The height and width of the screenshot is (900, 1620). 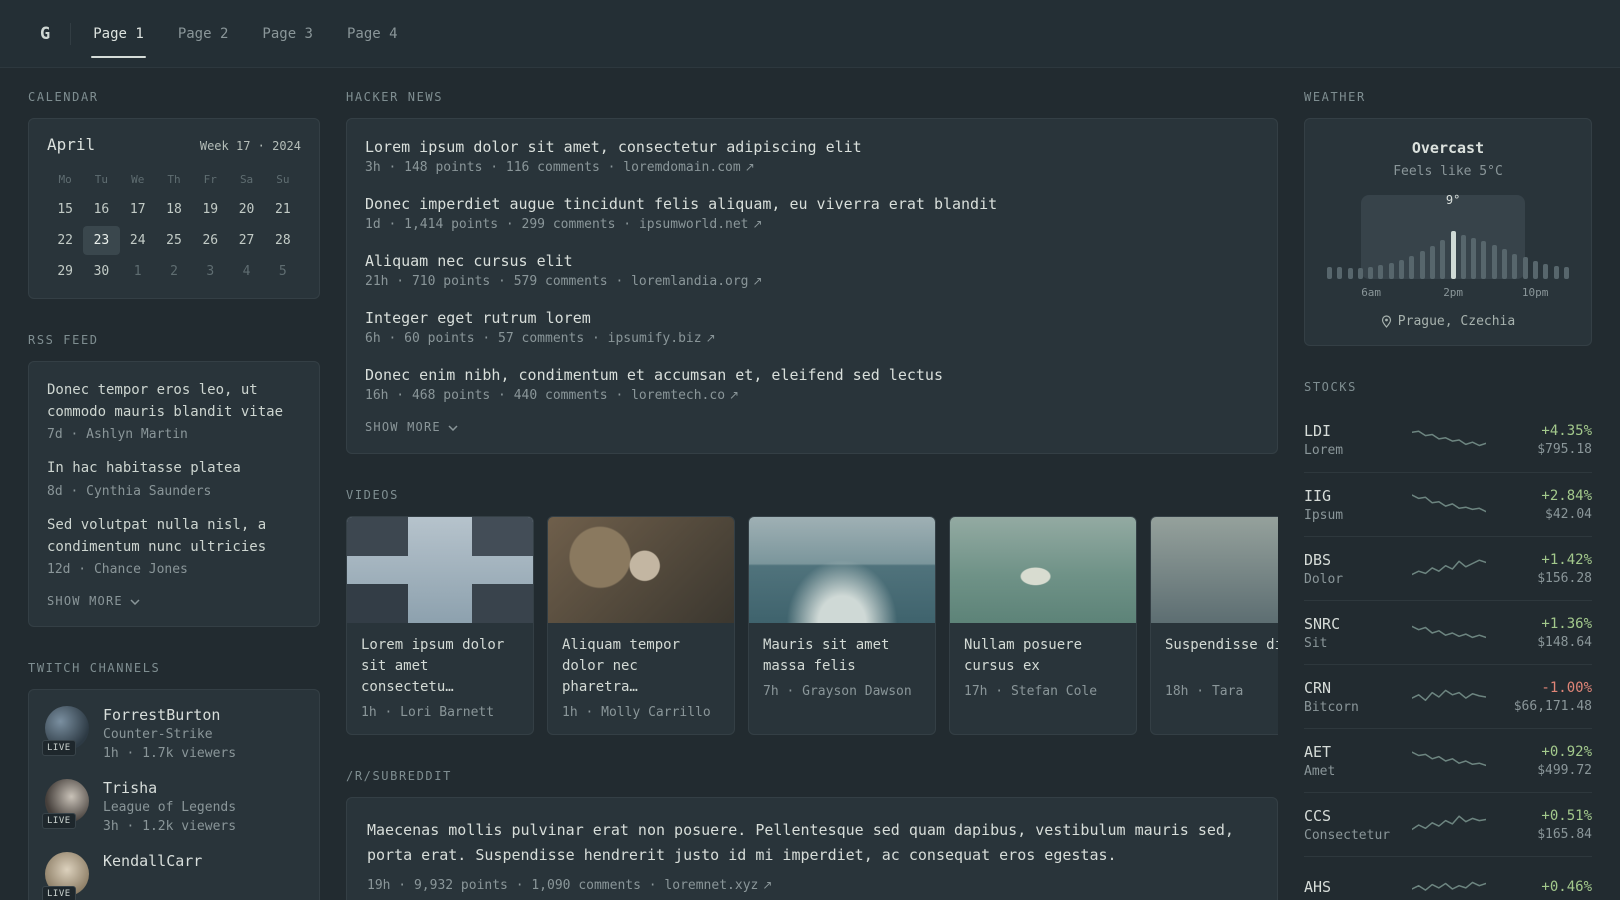 What do you see at coordinates (1351, 633) in the screenshot?
I see `stock-id: SNRC Sit` at bounding box center [1351, 633].